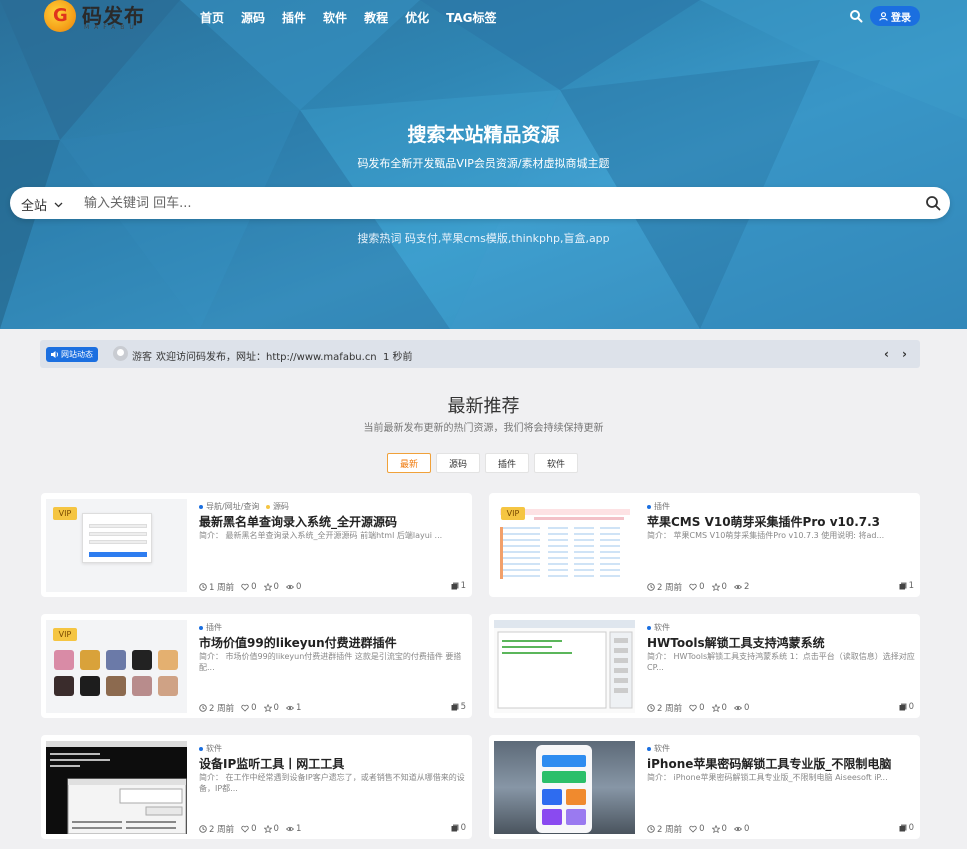 The height and width of the screenshot is (849, 967). What do you see at coordinates (906, 586) in the screenshot?
I see `file-count: 1` at bounding box center [906, 586].